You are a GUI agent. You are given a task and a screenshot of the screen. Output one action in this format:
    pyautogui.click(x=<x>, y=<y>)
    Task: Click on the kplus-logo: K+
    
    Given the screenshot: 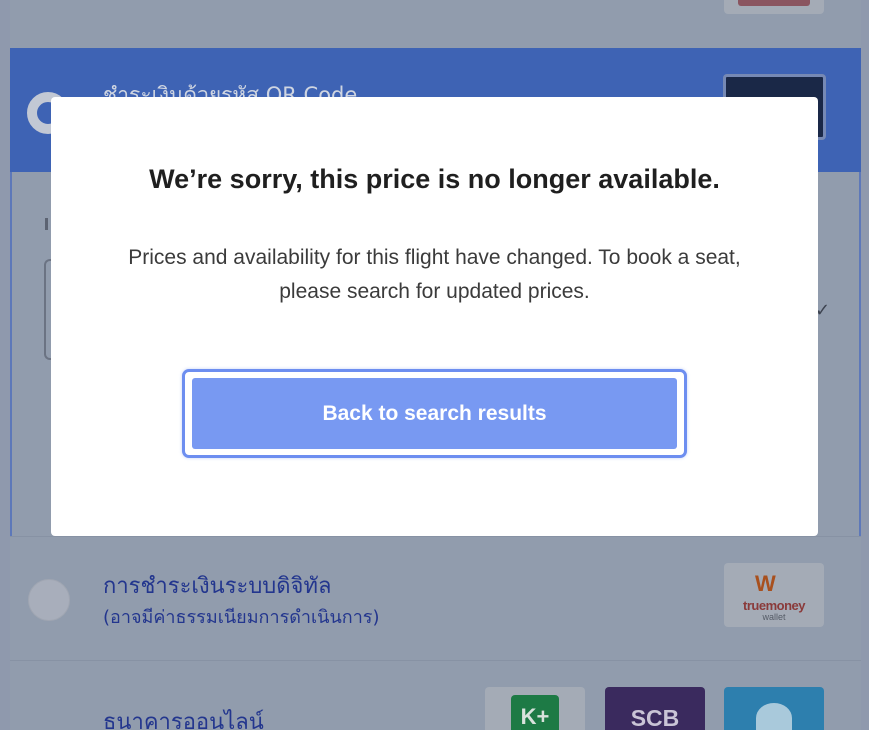 What is the action you would take?
    pyautogui.click(x=535, y=708)
    